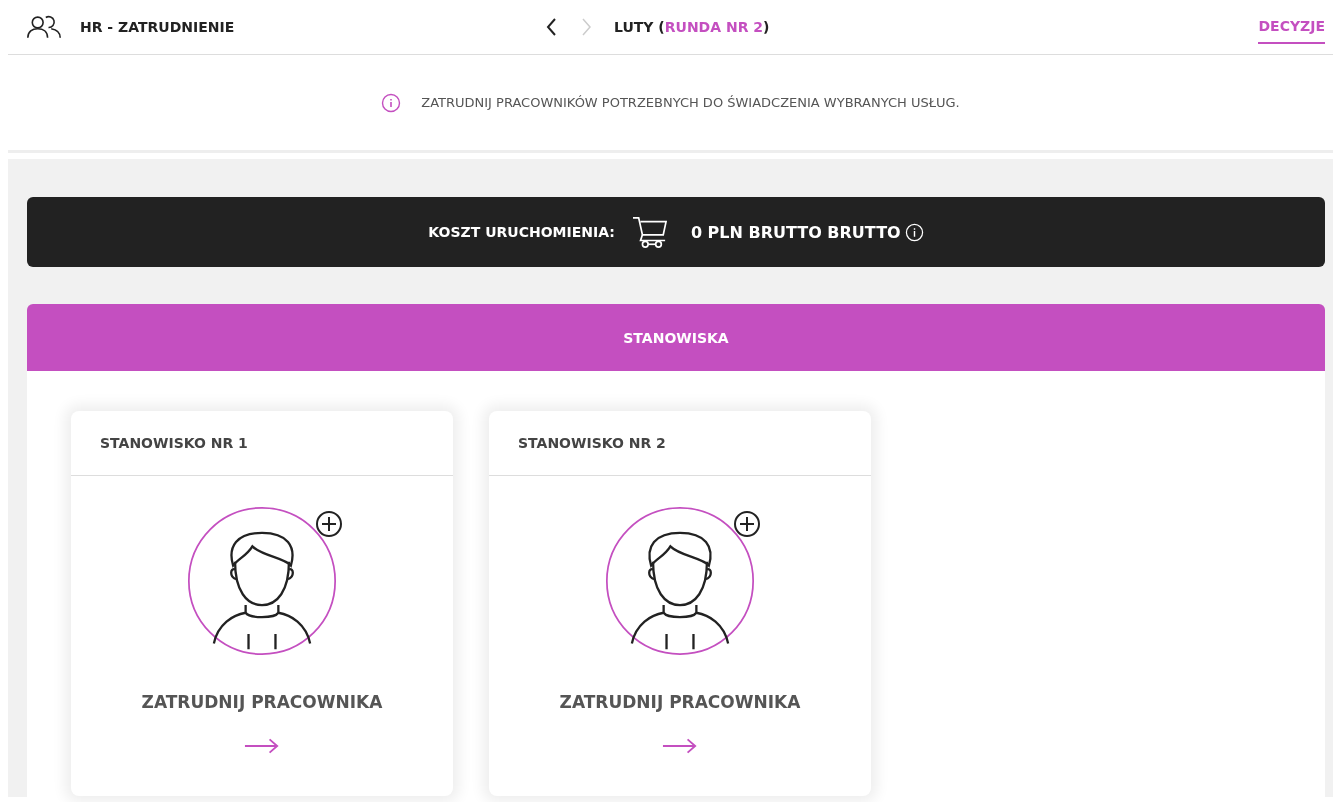 The height and width of the screenshot is (802, 1341). What do you see at coordinates (521, 232) in the screenshot?
I see `cost-label: KOSZT URUCHOMIENIA:` at bounding box center [521, 232].